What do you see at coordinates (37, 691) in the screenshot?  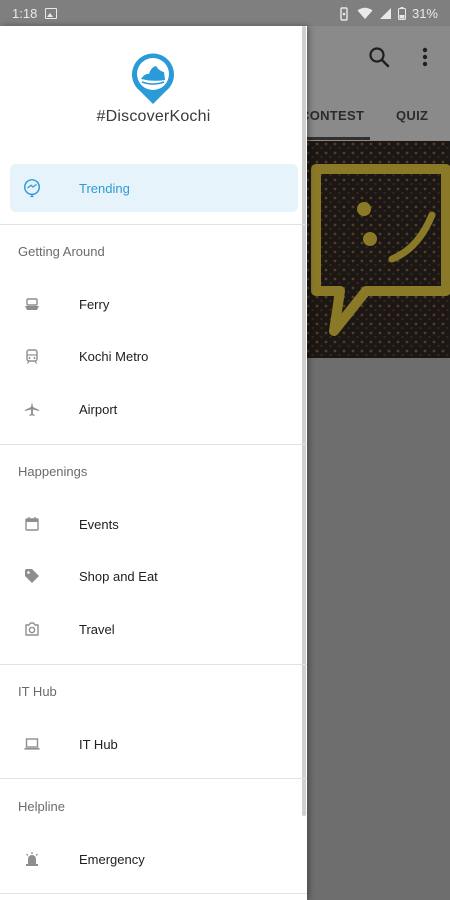 I see `section-title-it-hub: IT Hub` at bounding box center [37, 691].